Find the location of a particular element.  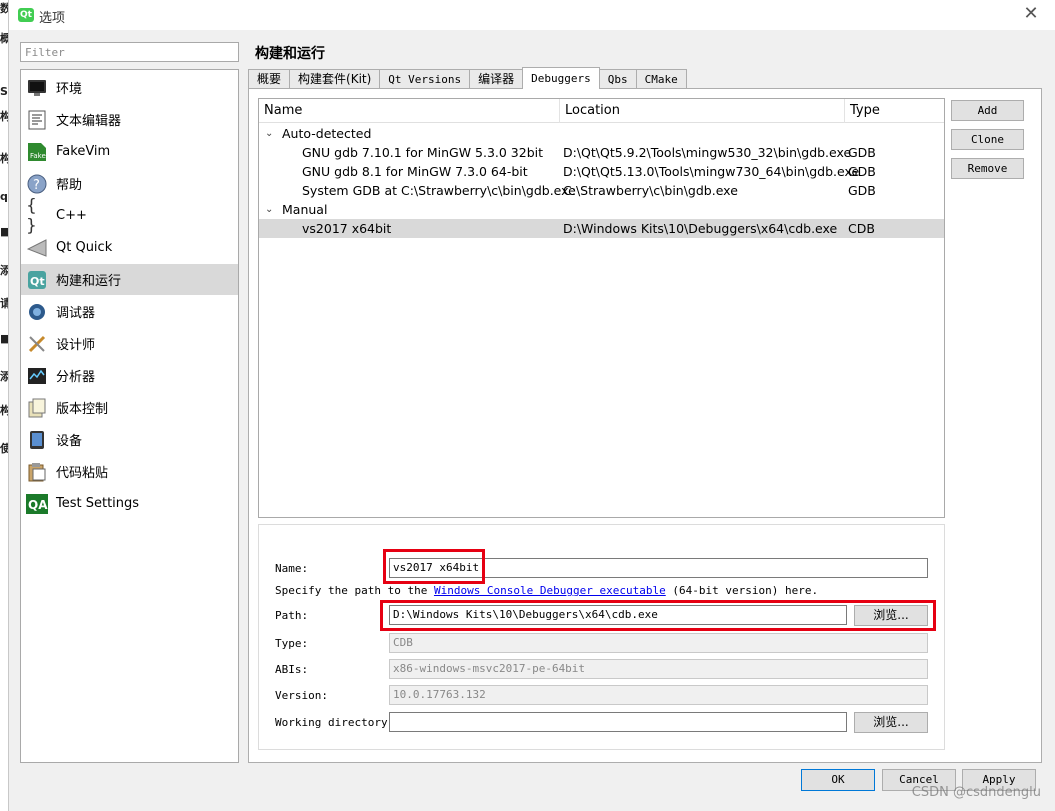

category-label: 调试器 is located at coordinates (76, 313).